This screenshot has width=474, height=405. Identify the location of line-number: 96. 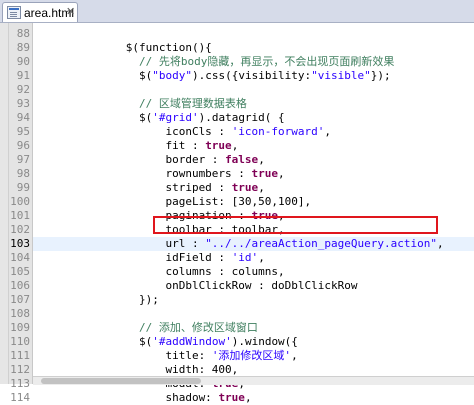
(23, 145).